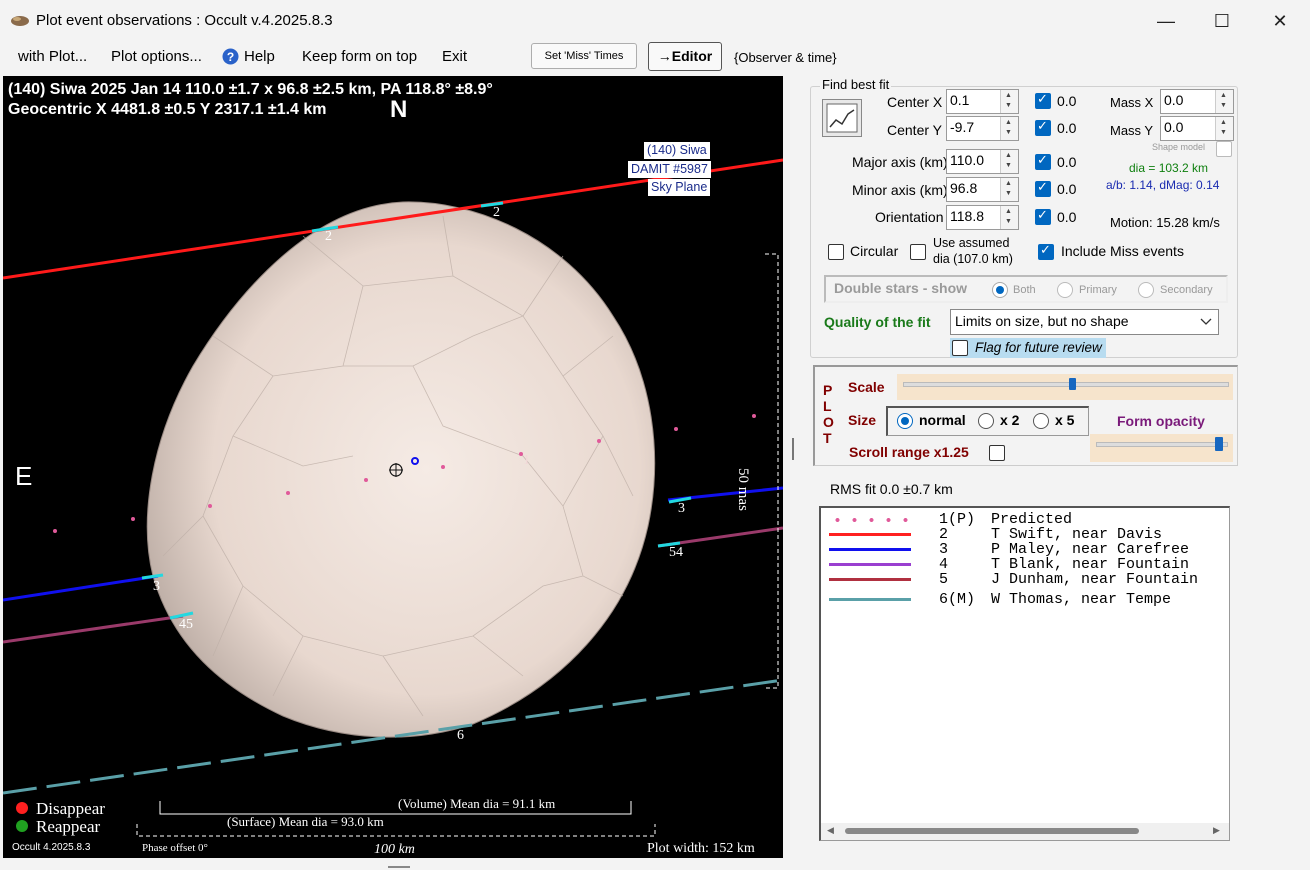 This screenshot has height=870, width=1310. What do you see at coordinates (584, 56) in the screenshot?
I see `set-miss-times-button: Set 'Miss' Times` at bounding box center [584, 56].